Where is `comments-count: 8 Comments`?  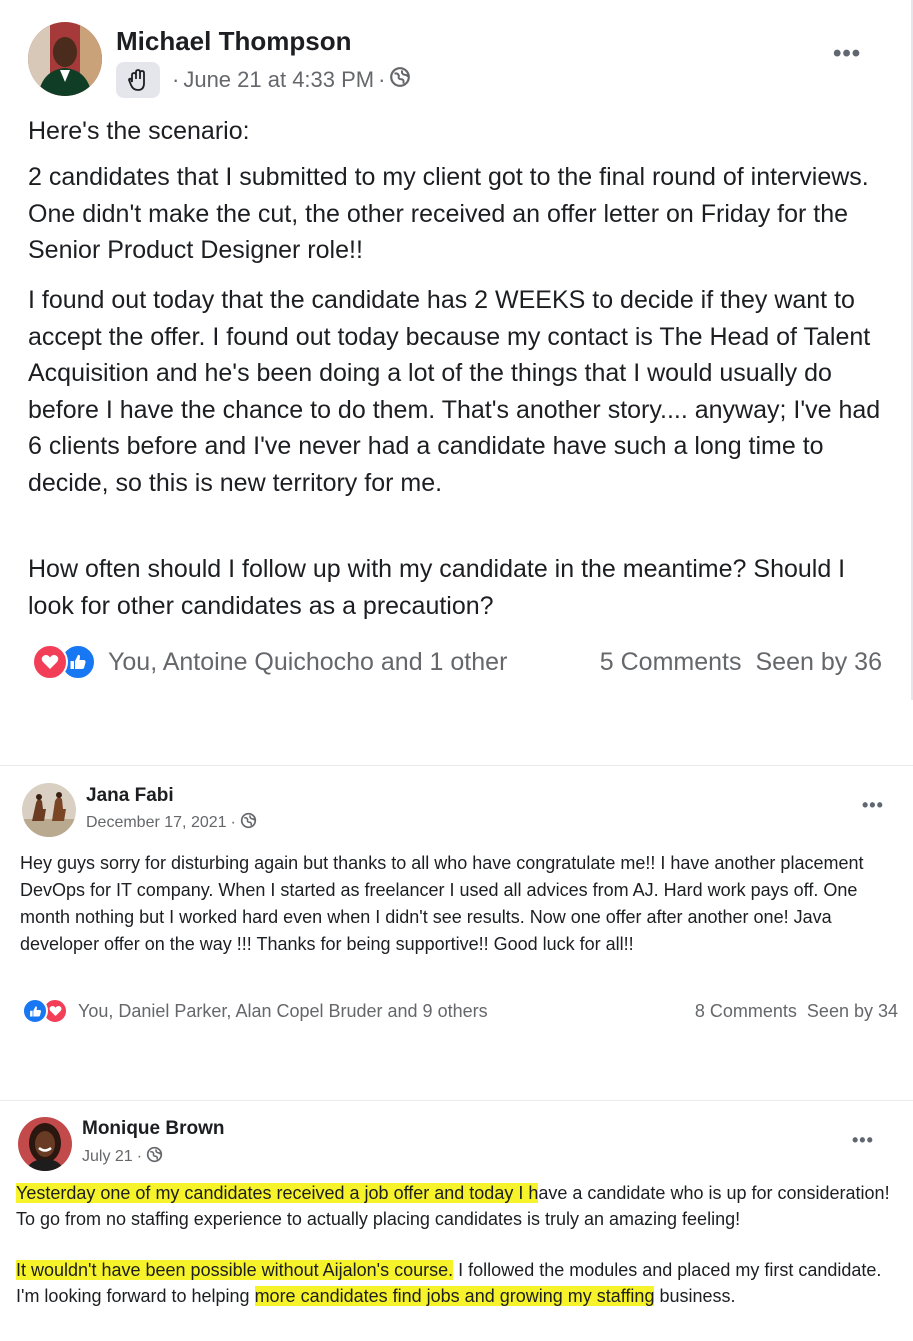 comments-count: 8 Comments is located at coordinates (746, 1011).